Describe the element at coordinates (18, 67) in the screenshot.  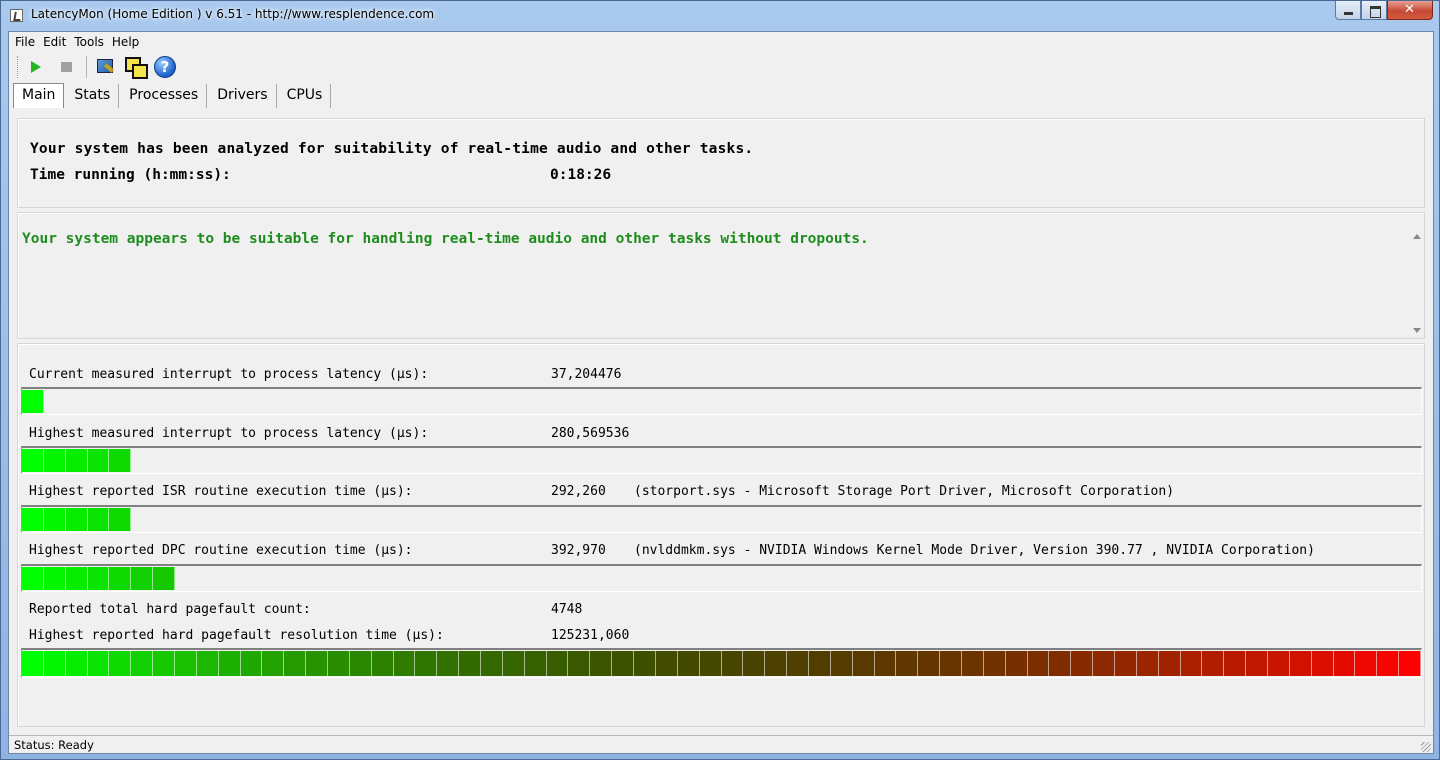
I see `toolbar-grip` at that location.